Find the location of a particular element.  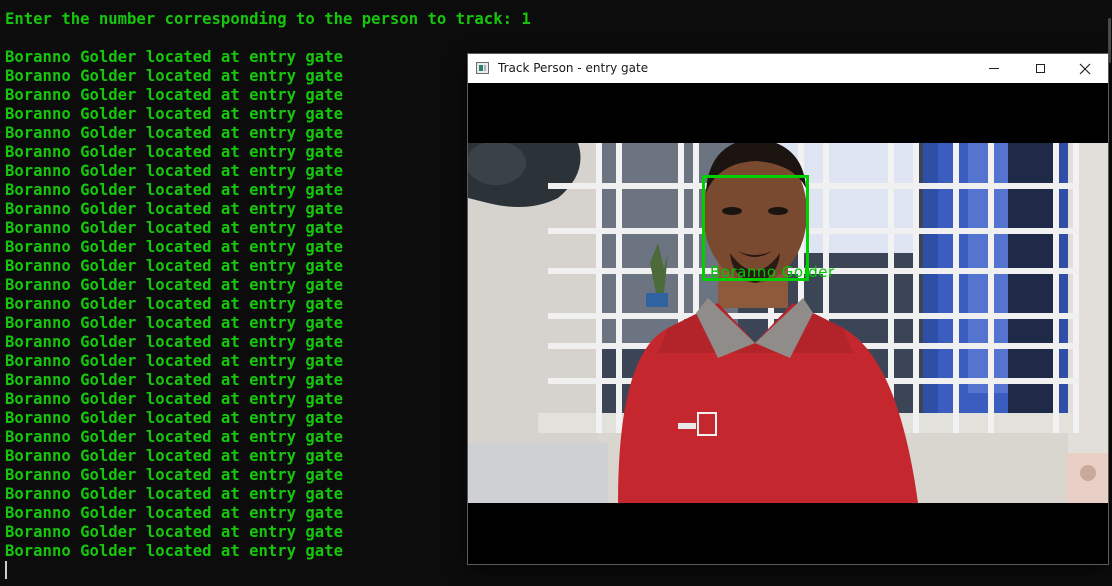

close-icon is located at coordinates (1085, 68).